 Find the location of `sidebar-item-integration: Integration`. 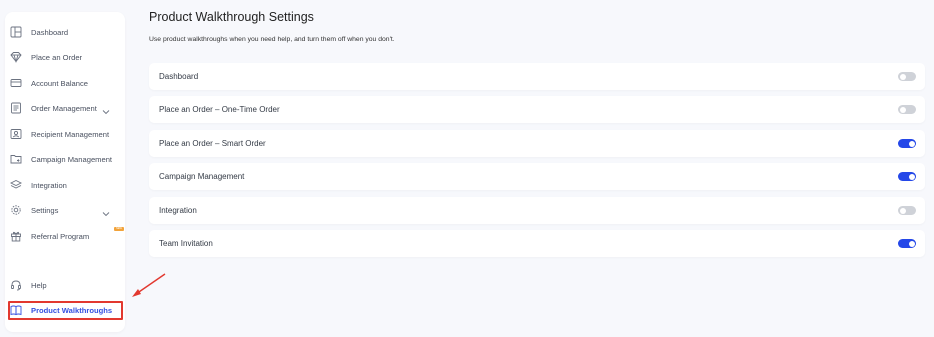

sidebar-item-integration: Integration is located at coordinates (60, 185).